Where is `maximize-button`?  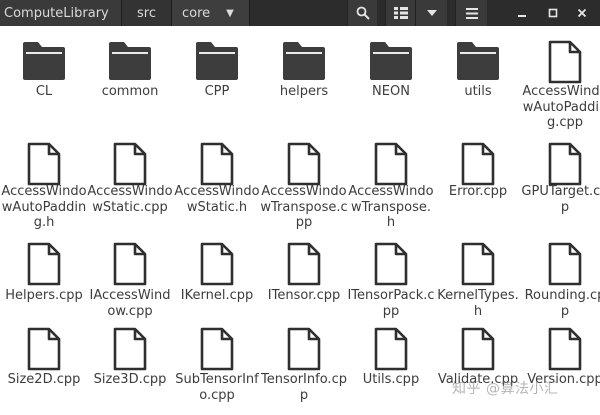 maximize-button is located at coordinates (553, 13).